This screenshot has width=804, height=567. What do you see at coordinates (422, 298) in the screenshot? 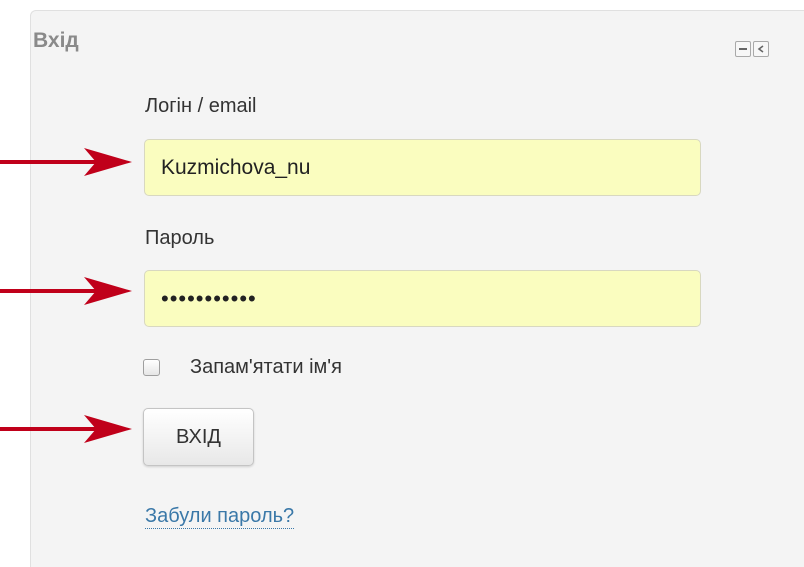
I see `password-input` at bounding box center [422, 298].